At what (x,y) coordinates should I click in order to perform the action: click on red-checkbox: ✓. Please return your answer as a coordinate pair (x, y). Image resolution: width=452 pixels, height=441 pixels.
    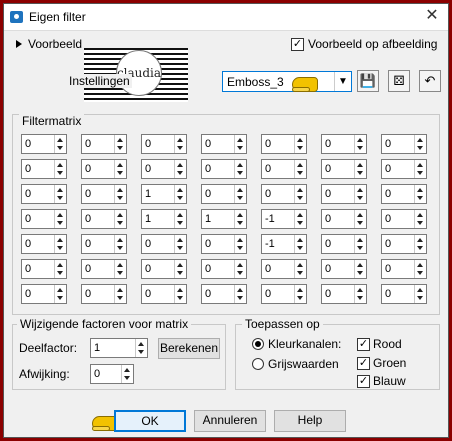
    Looking at the image, I should click on (363, 344).